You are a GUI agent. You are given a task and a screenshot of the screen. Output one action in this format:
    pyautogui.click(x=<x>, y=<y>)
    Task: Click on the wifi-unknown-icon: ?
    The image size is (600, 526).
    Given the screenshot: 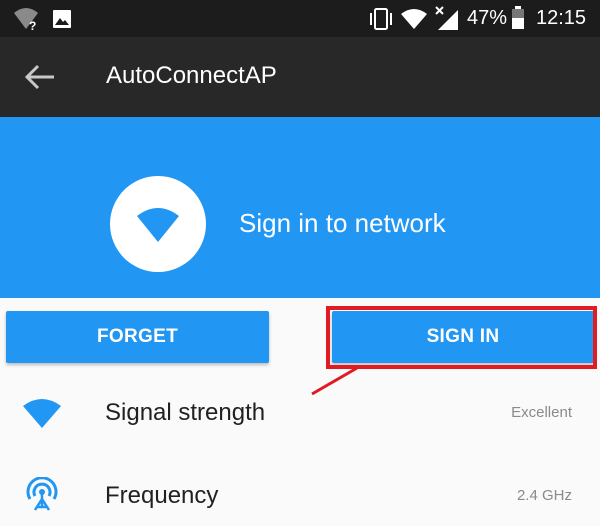 What is the action you would take?
    pyautogui.click(x=26, y=21)
    